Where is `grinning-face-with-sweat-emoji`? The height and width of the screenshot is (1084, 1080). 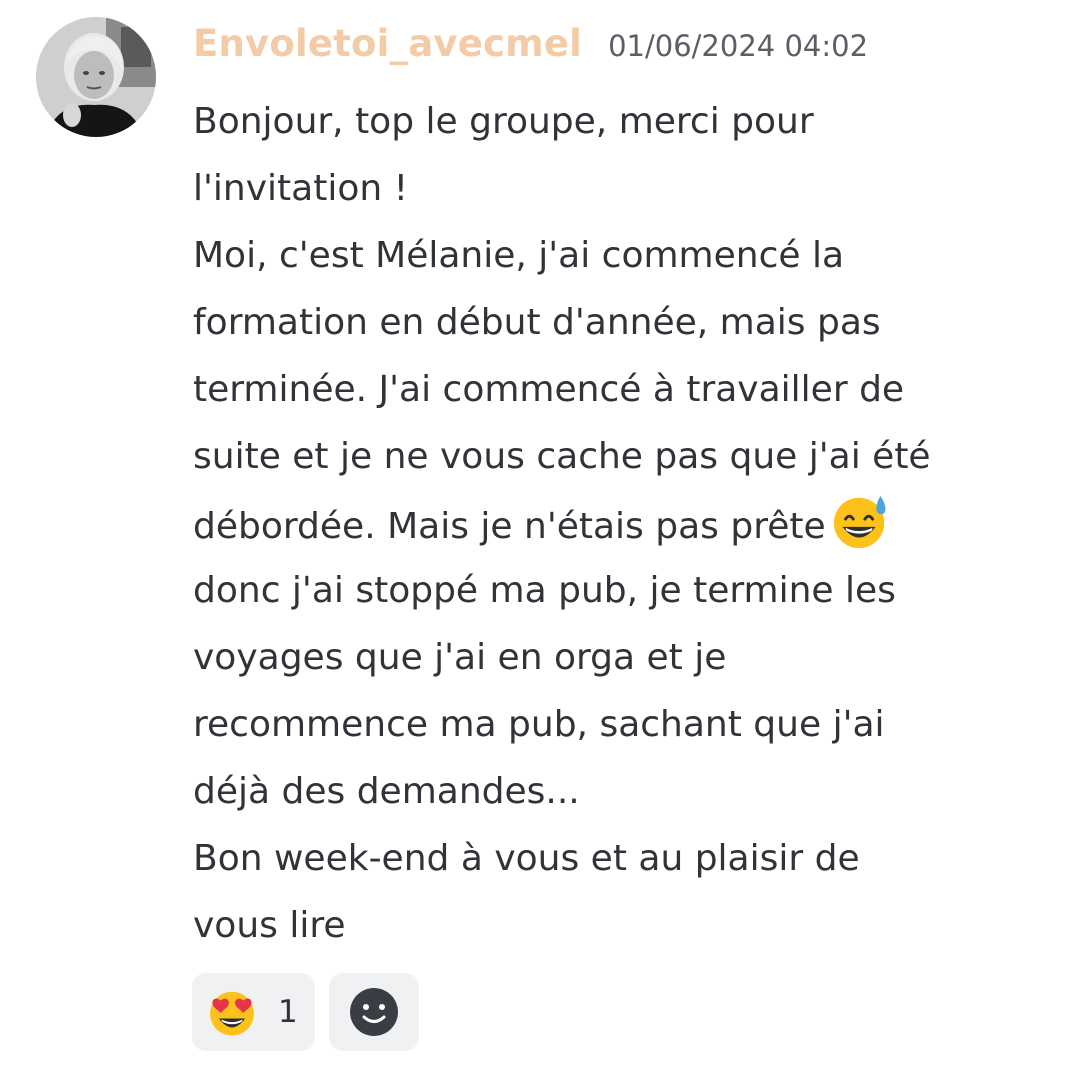
grinning-face-with-sweat-emoji is located at coordinates (859, 522).